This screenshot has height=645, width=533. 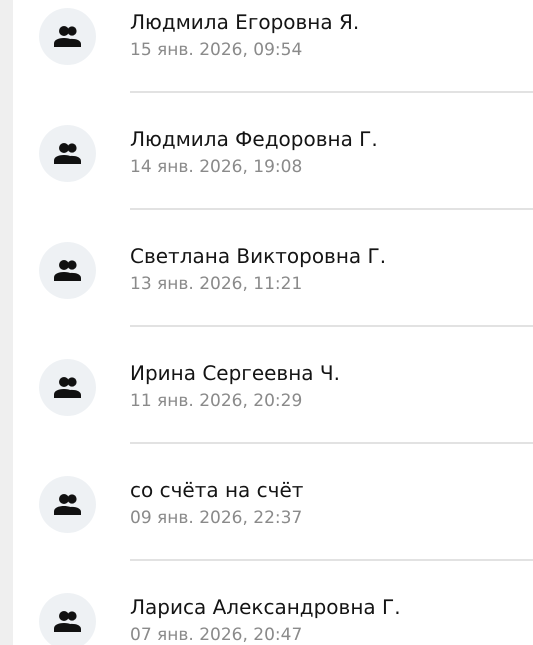 What do you see at coordinates (217, 167) in the screenshot?
I see `operation-date: 14 янв. 2026, 19:08` at bounding box center [217, 167].